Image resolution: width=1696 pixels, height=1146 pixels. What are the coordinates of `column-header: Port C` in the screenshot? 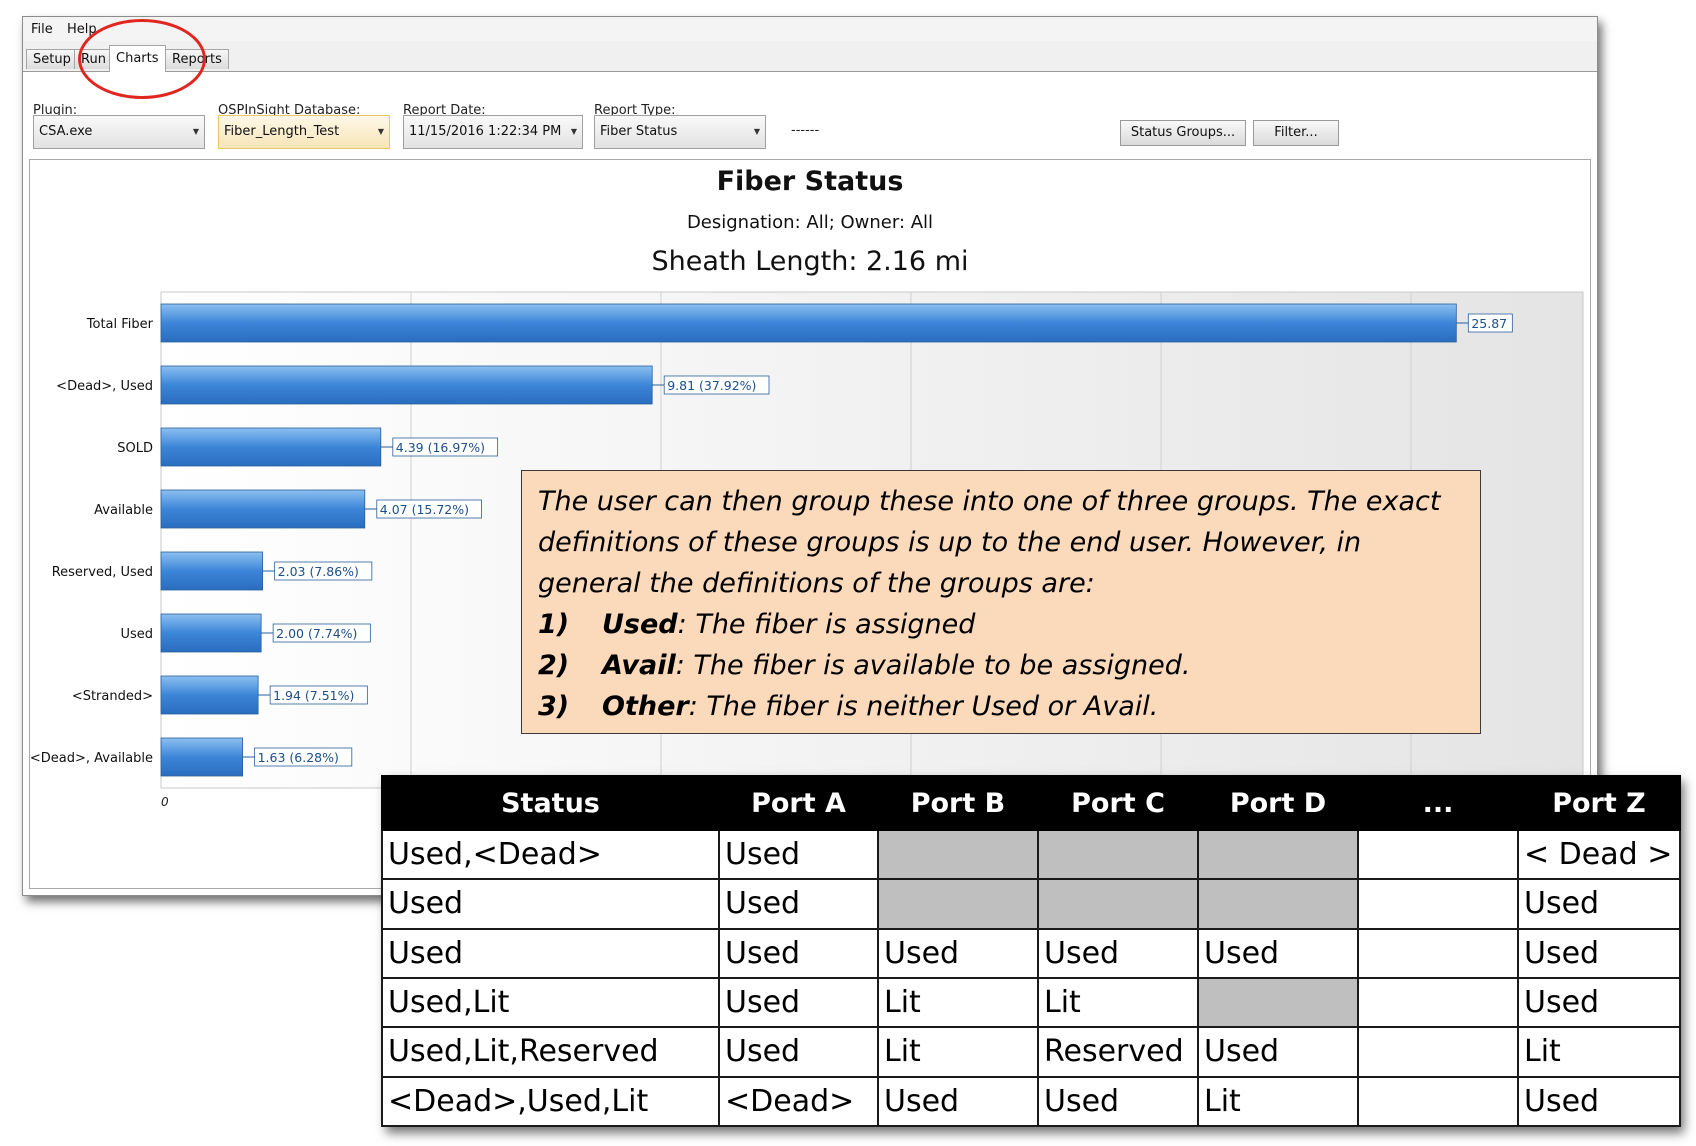 It's located at (1118, 803).